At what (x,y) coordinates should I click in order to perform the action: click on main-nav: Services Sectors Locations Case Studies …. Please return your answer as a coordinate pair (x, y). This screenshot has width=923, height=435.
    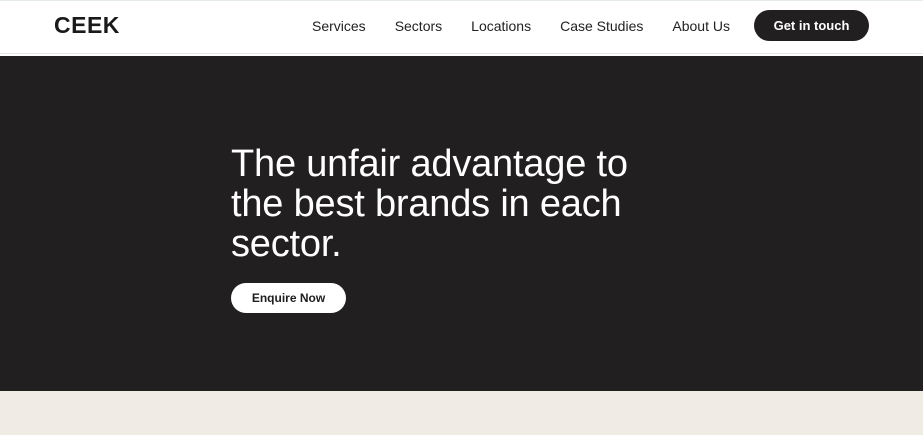
    Looking at the image, I should click on (521, 26).